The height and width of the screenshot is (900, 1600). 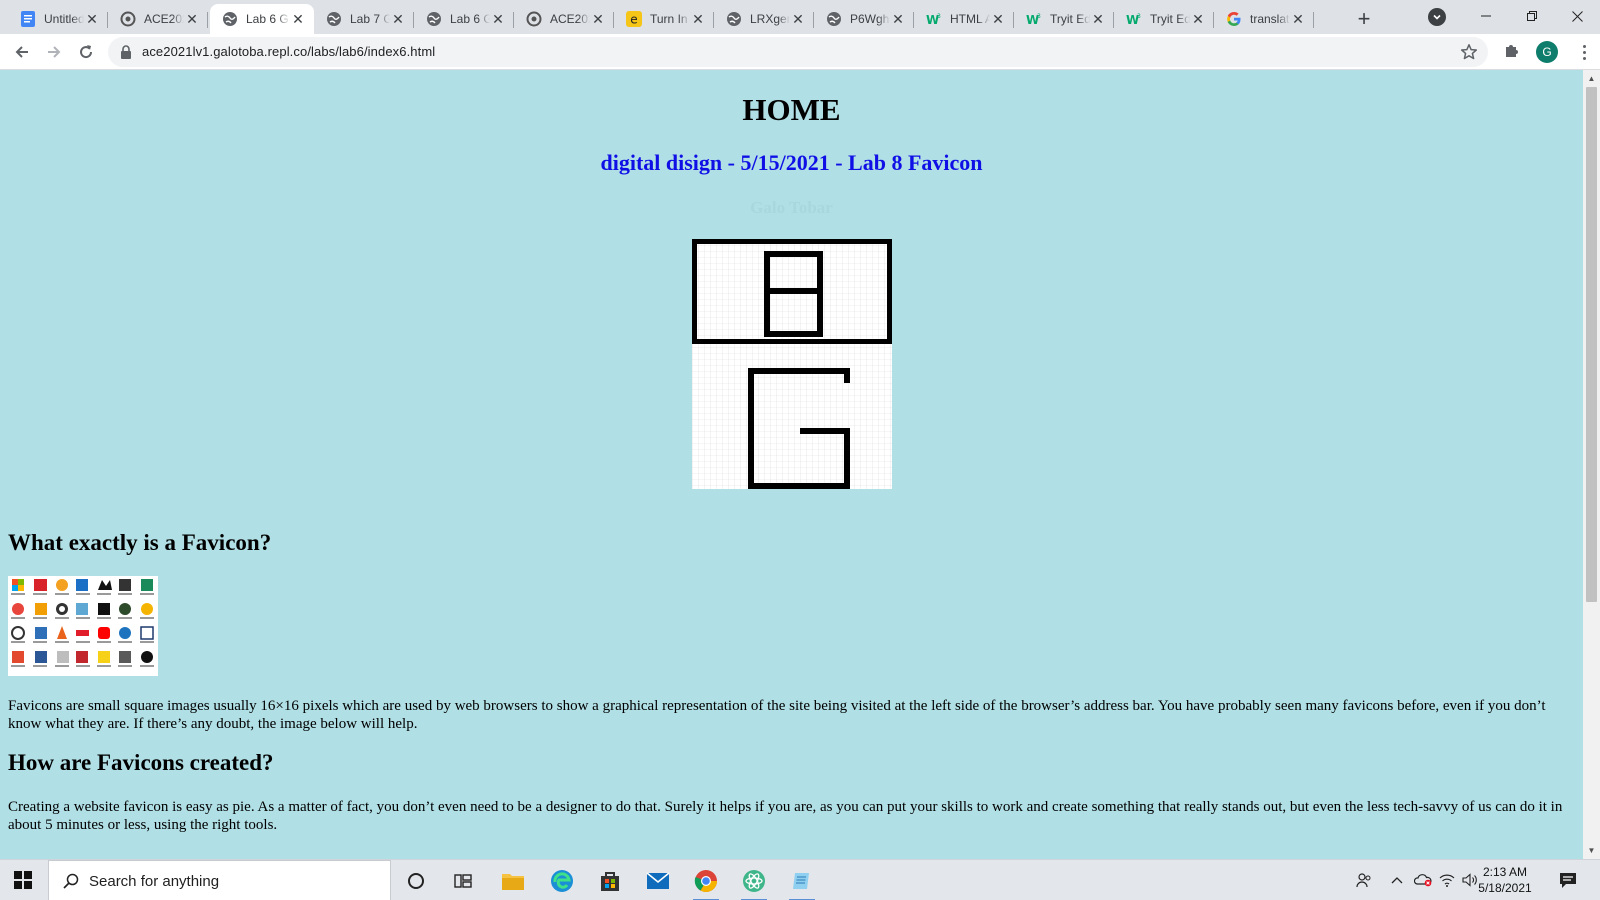 I want to click on vertical-scrollbar: ▲ ▼, so click(x=1591, y=464).